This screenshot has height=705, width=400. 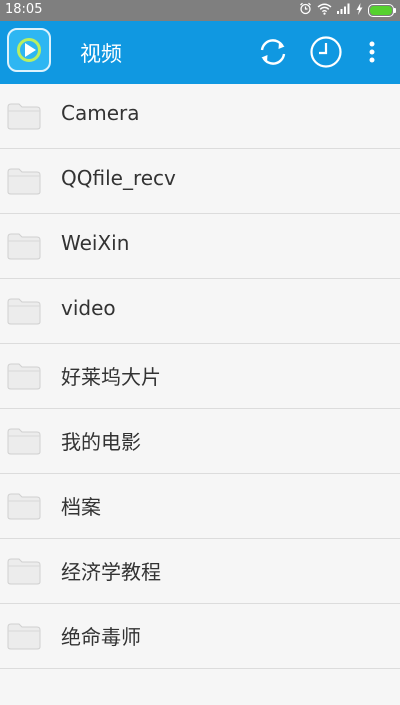 I want to click on signal-icon, so click(x=344, y=10).